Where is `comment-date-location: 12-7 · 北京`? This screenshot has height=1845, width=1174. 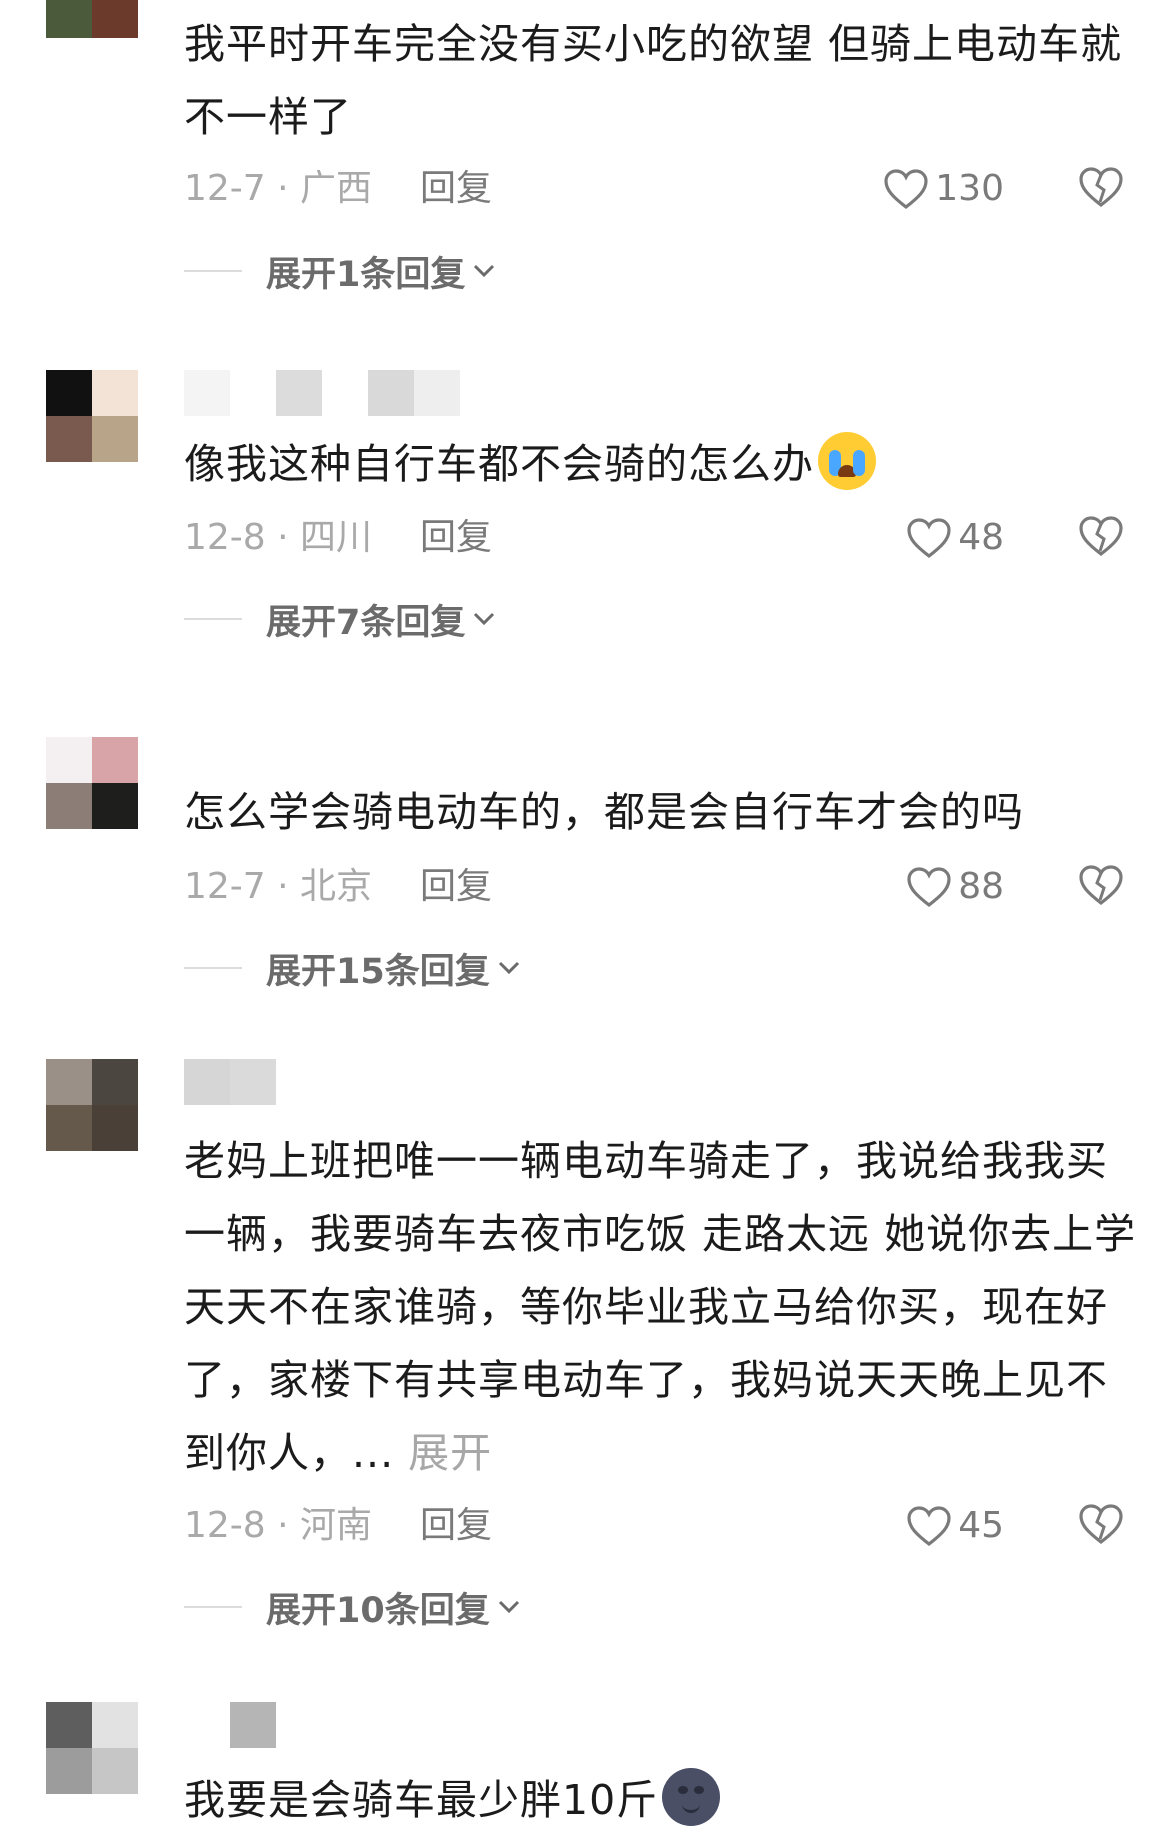 comment-date-location: 12-7 · 北京 is located at coordinates (278, 886).